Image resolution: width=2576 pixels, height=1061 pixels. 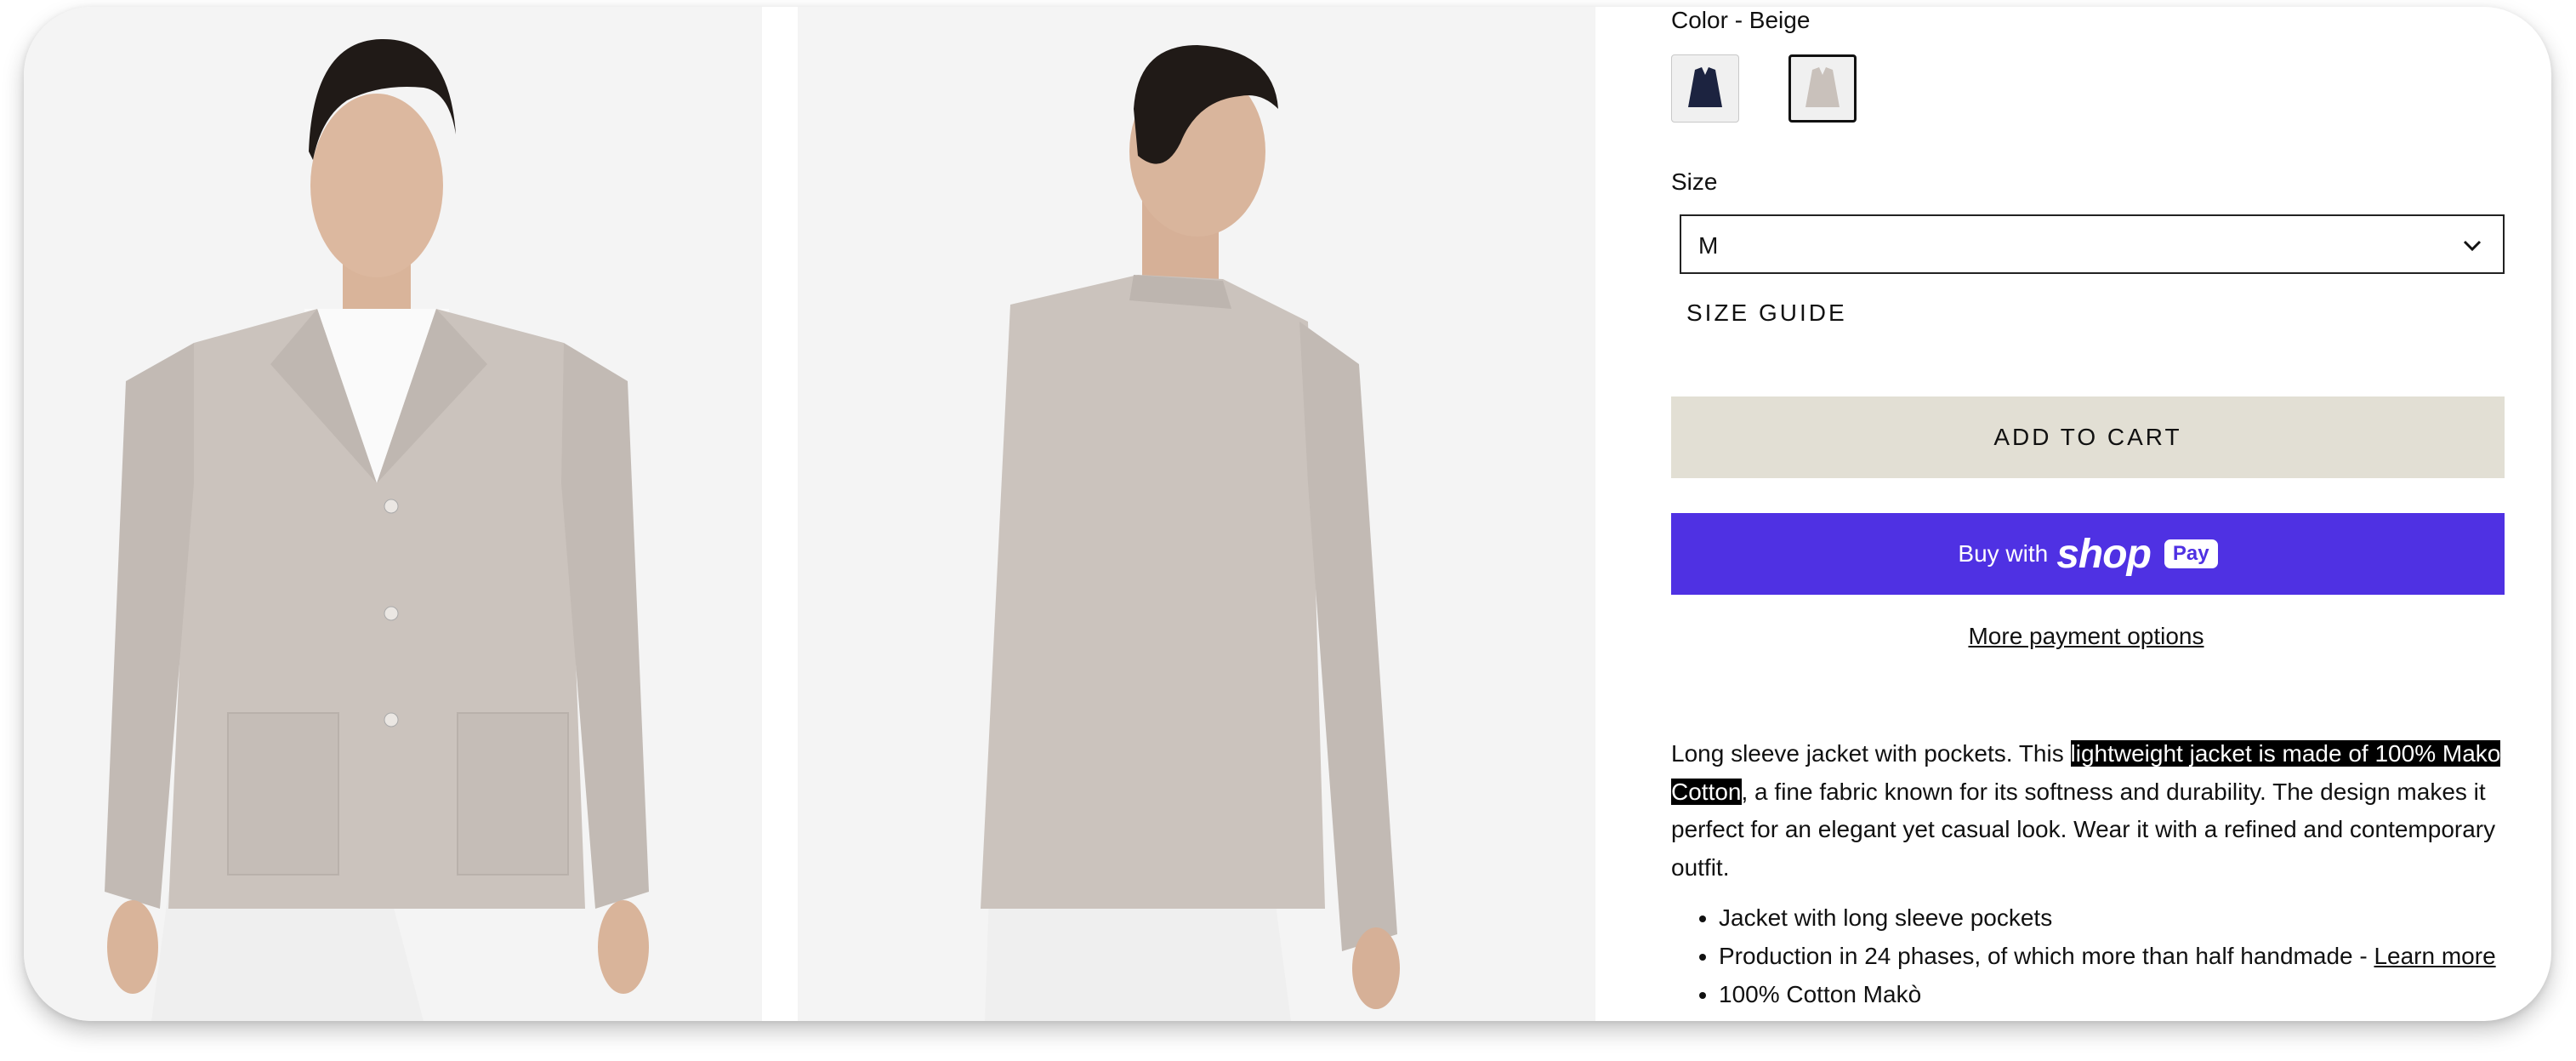 I want to click on list-item: 100% Cotton Makò, so click(x=2127, y=994).